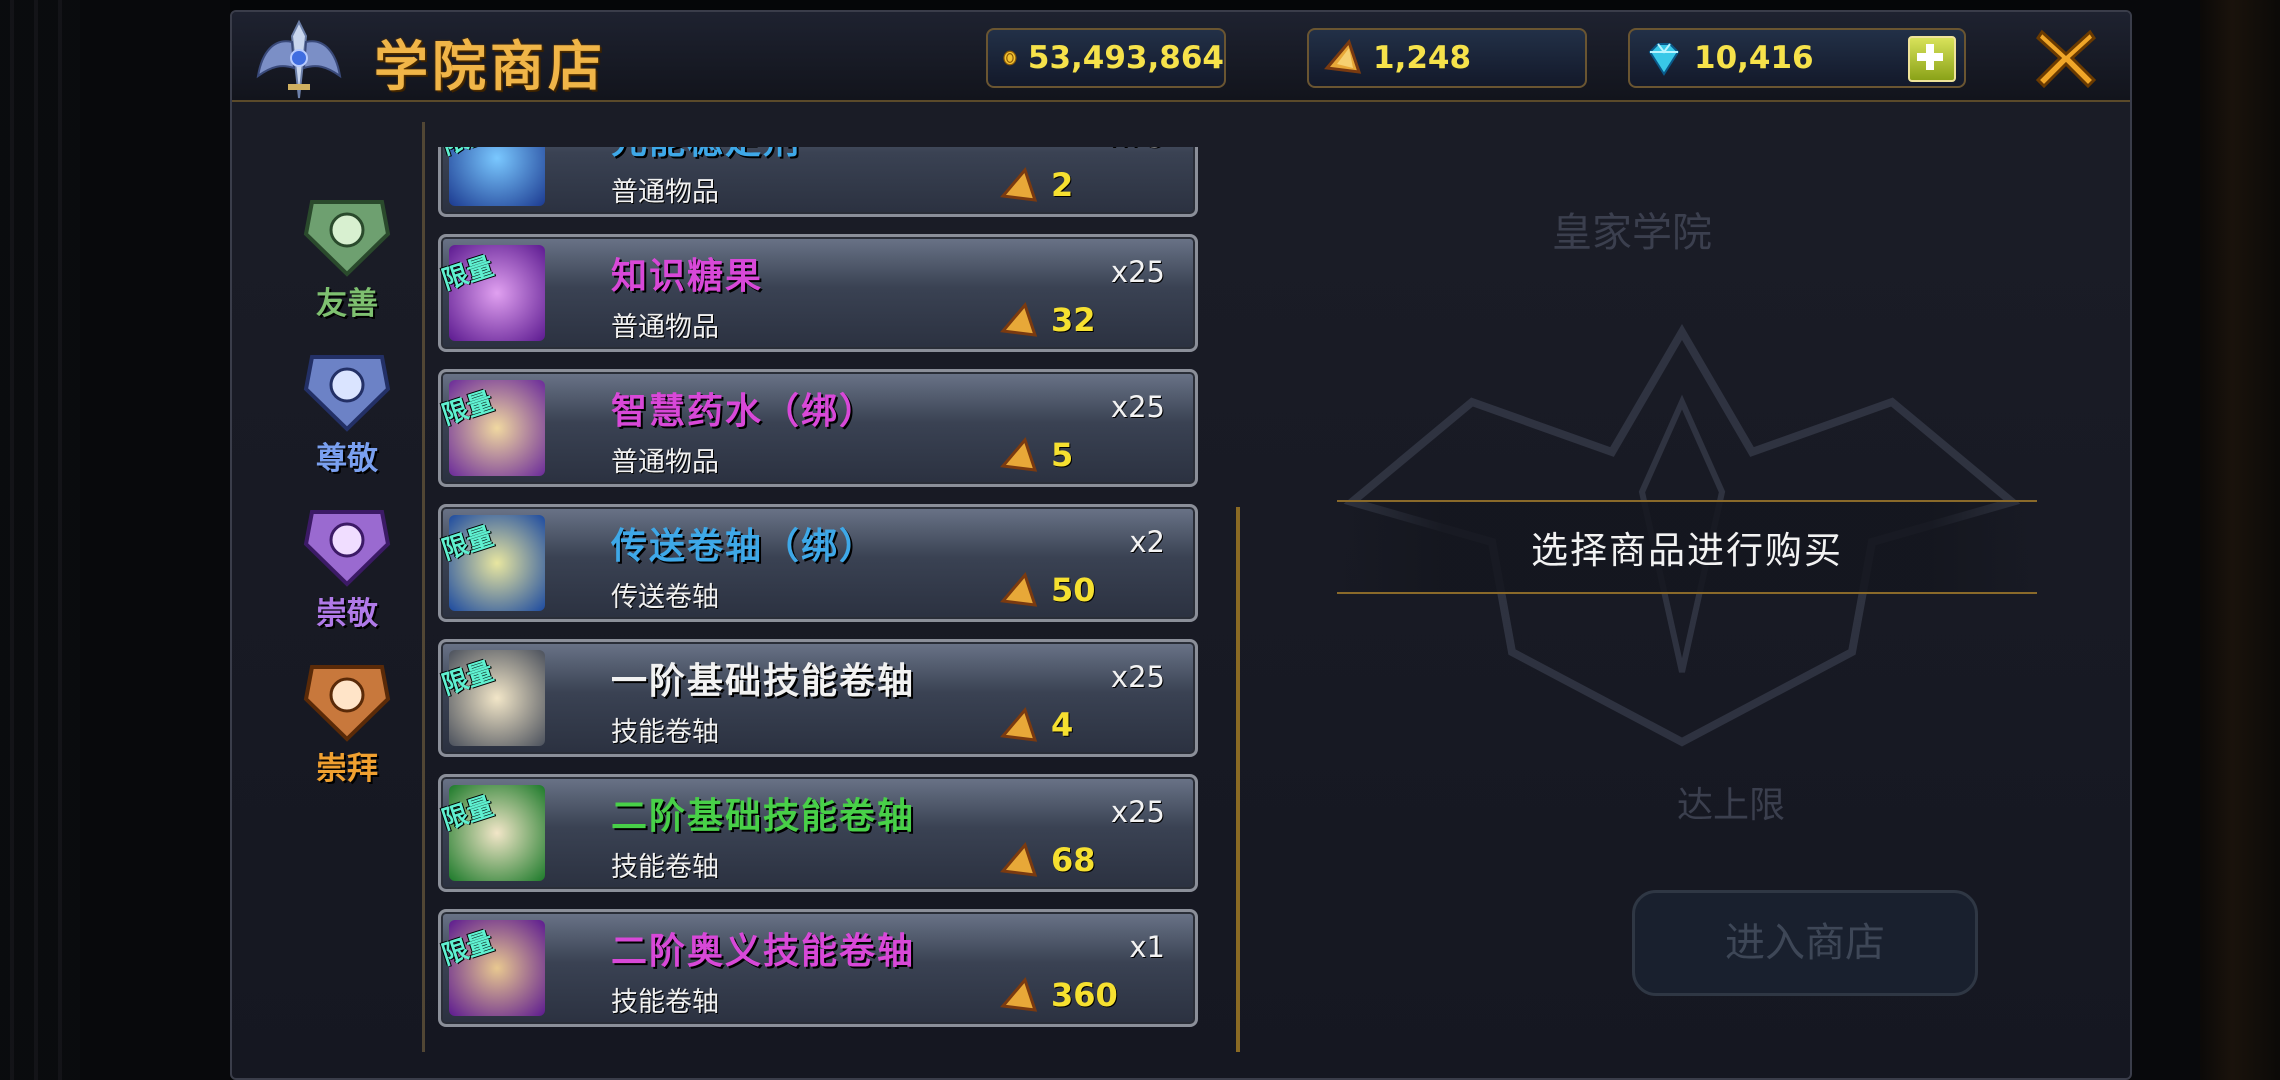 The width and height of the screenshot is (2280, 1080). Describe the element at coordinates (1632, 233) in the screenshot. I see `shop-name: 皇家学院` at that location.